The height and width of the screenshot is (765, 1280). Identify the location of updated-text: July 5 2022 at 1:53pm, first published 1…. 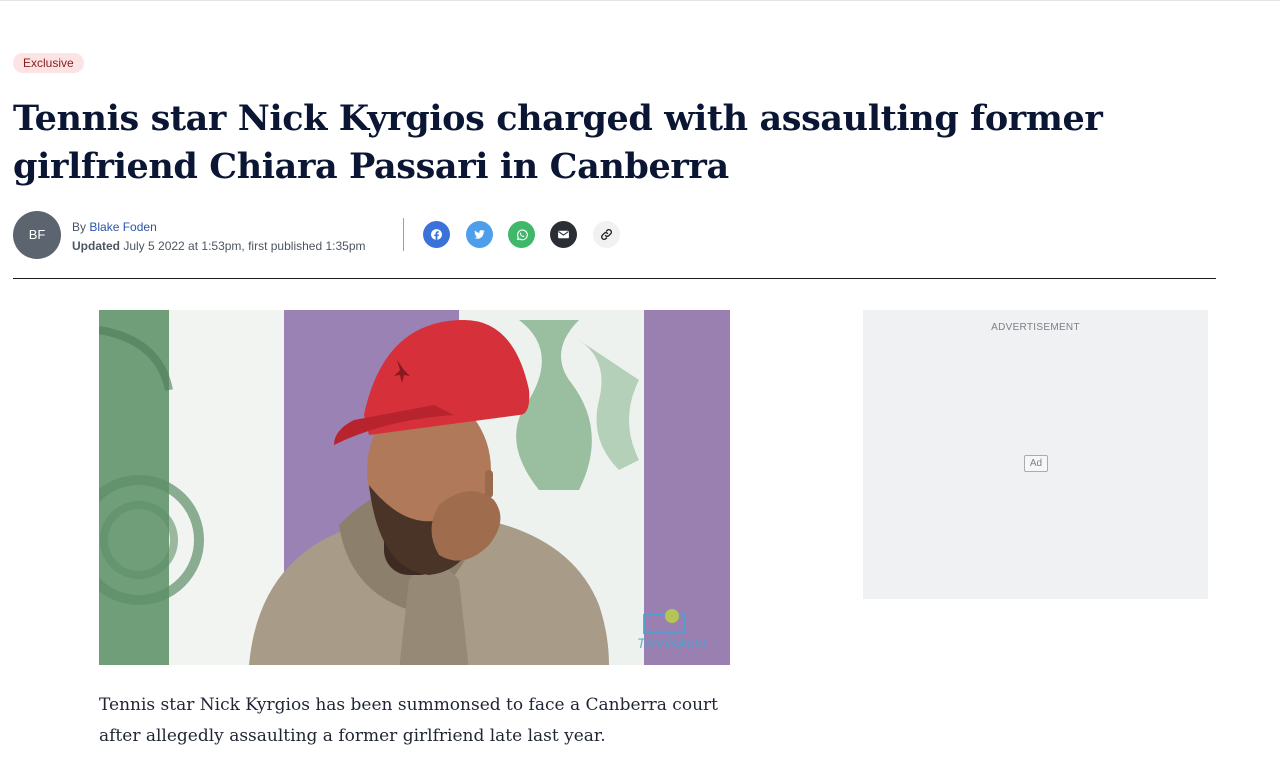
(244, 246).